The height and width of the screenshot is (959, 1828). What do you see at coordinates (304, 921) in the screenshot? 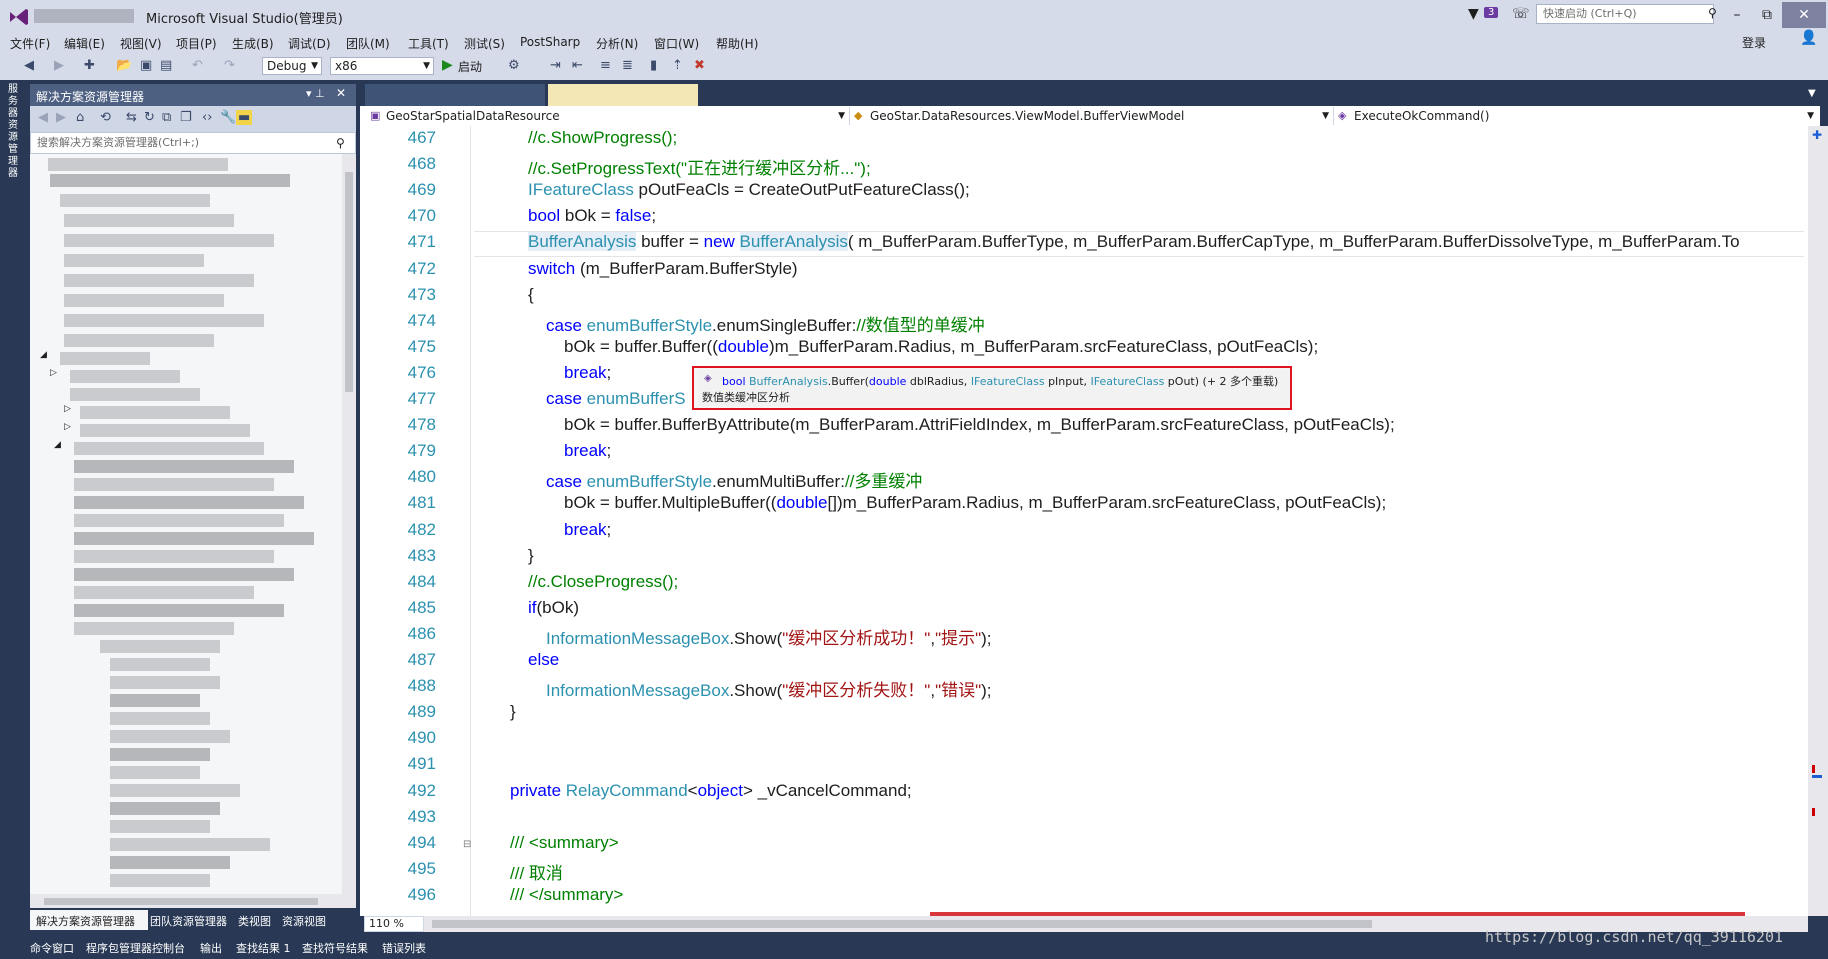
I see `tab-resource-view: 资源视图` at bounding box center [304, 921].